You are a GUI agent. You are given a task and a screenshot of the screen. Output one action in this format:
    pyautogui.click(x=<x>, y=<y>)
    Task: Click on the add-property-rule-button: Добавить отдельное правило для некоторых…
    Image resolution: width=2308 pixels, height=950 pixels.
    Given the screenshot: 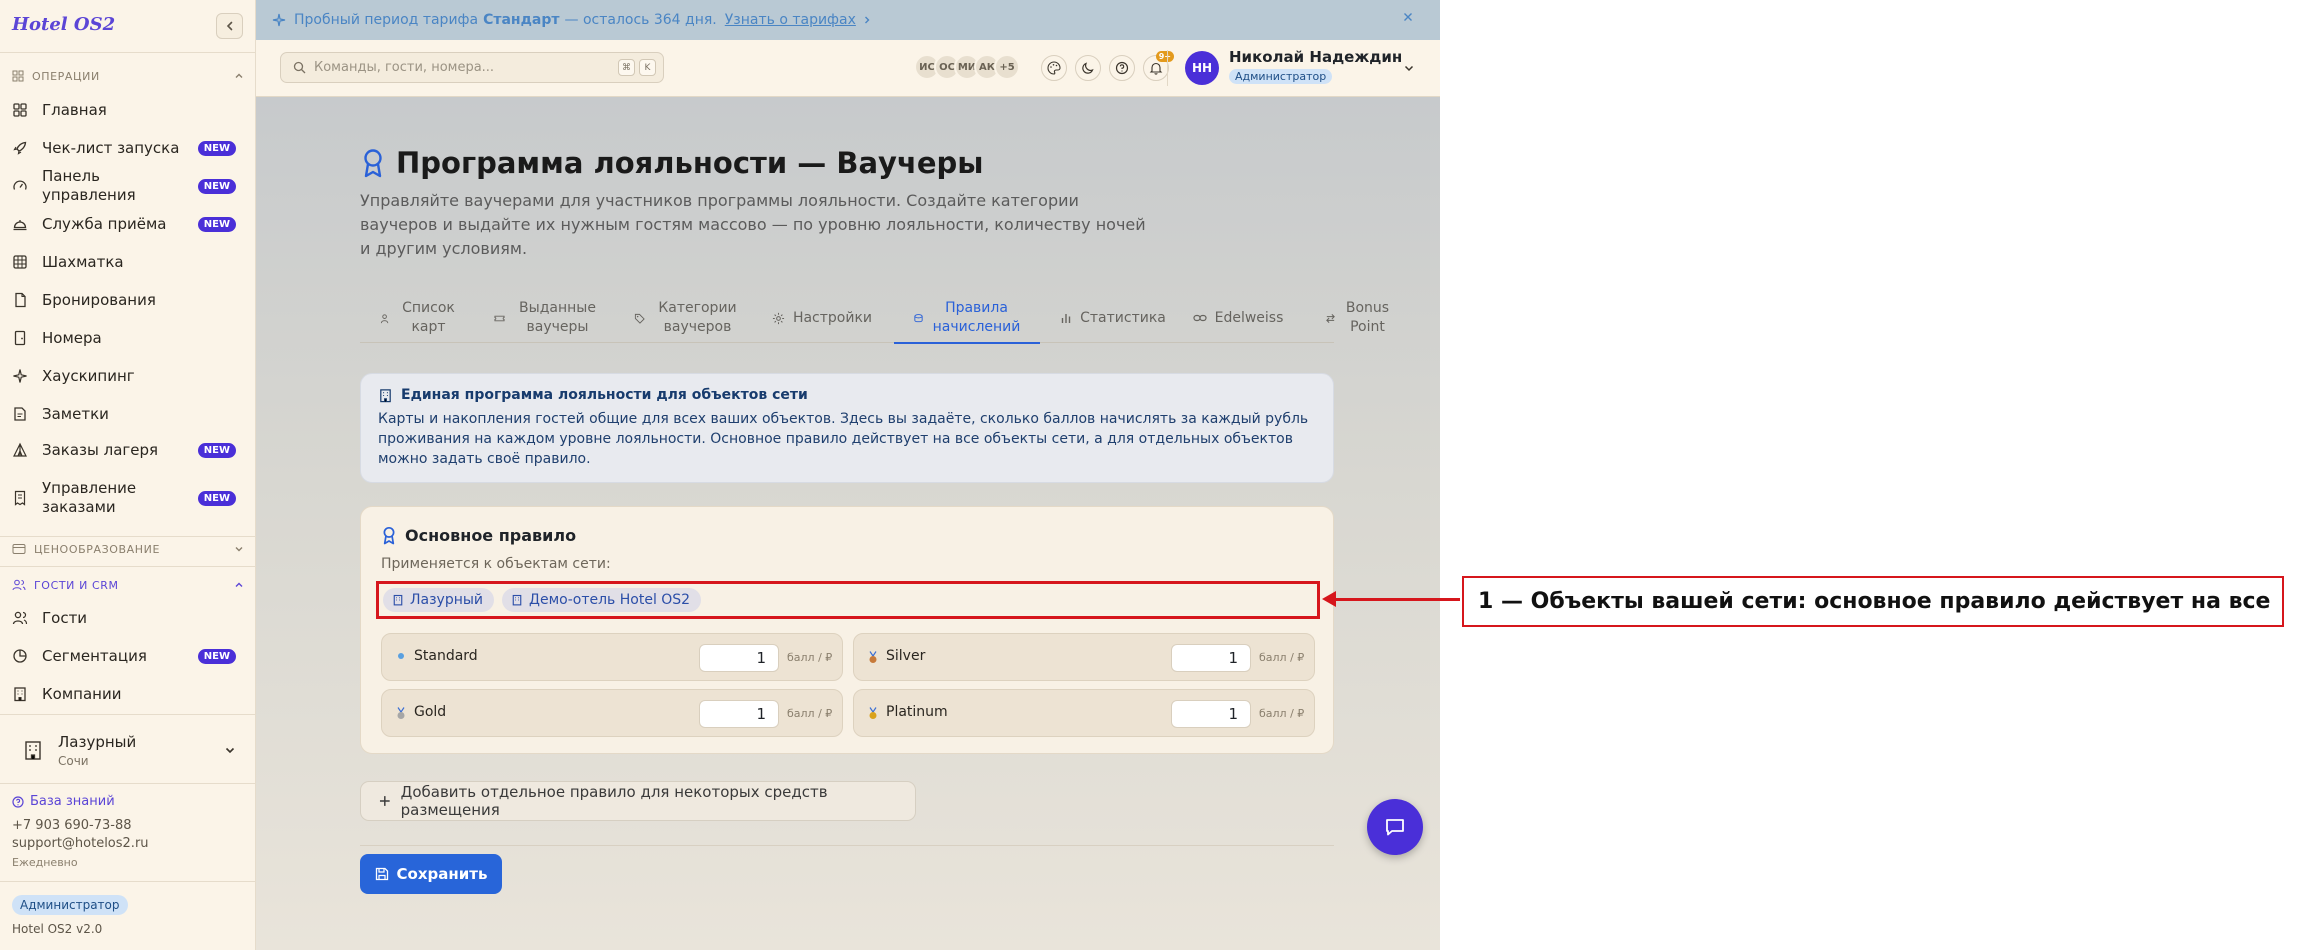 What is the action you would take?
    pyautogui.click(x=638, y=801)
    